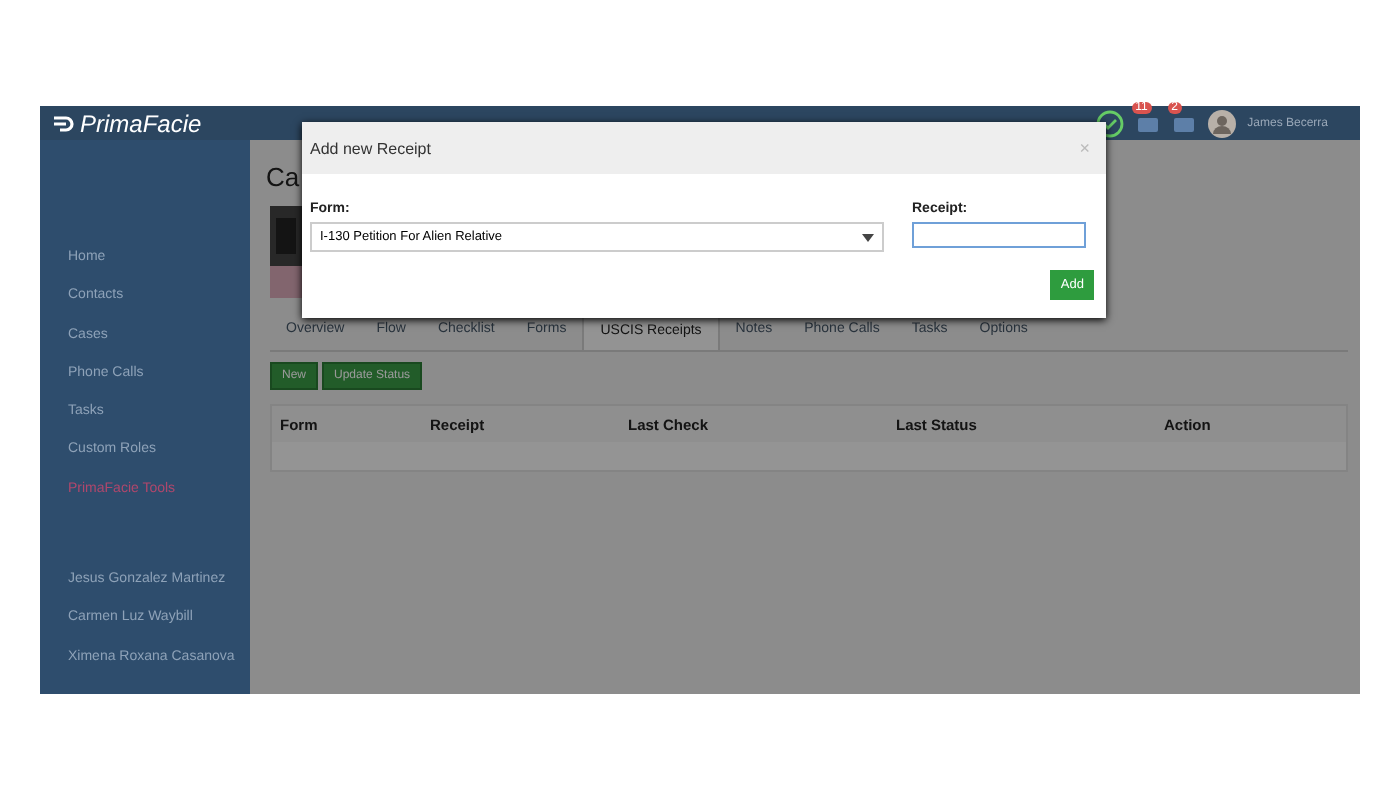  I want to click on caret-icon, so click(868, 237).